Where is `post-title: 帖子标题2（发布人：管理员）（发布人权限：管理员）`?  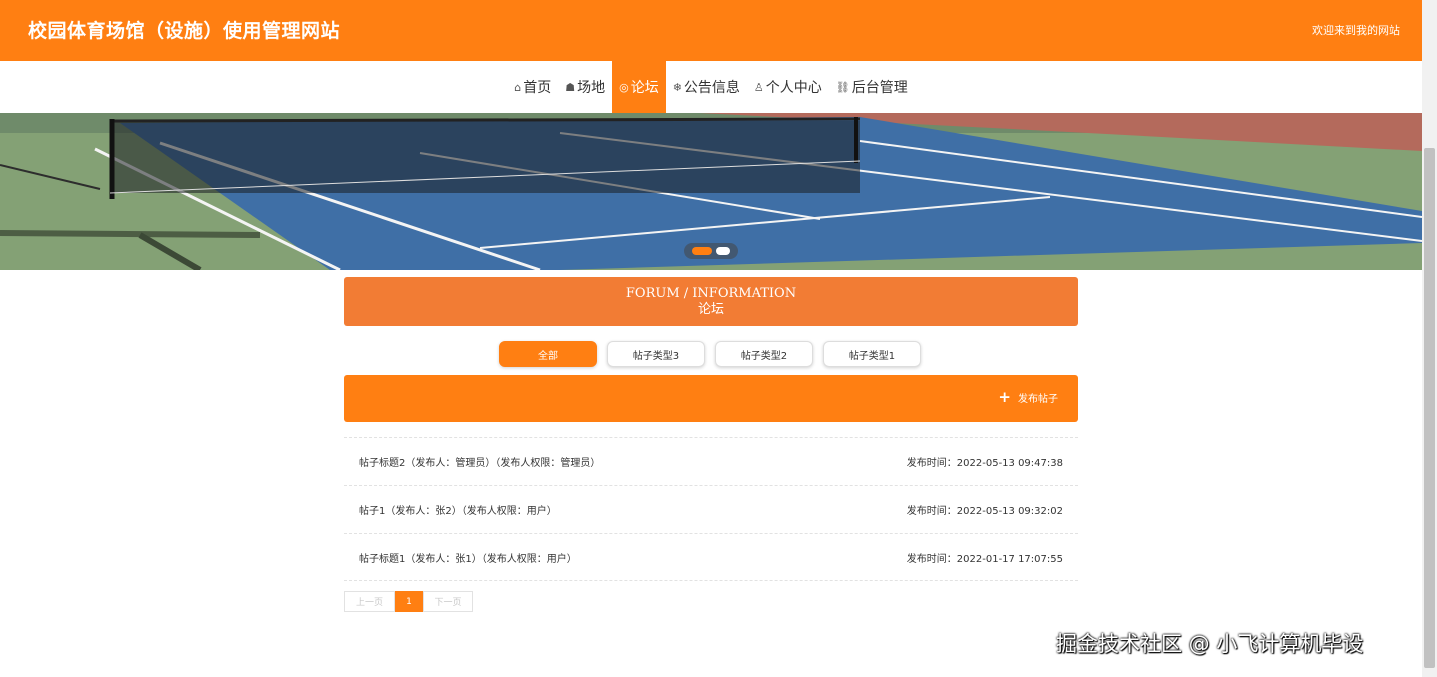
post-title: 帖子标题2（发布人：管理员）（发布人权限：管理员） is located at coordinates (480, 463).